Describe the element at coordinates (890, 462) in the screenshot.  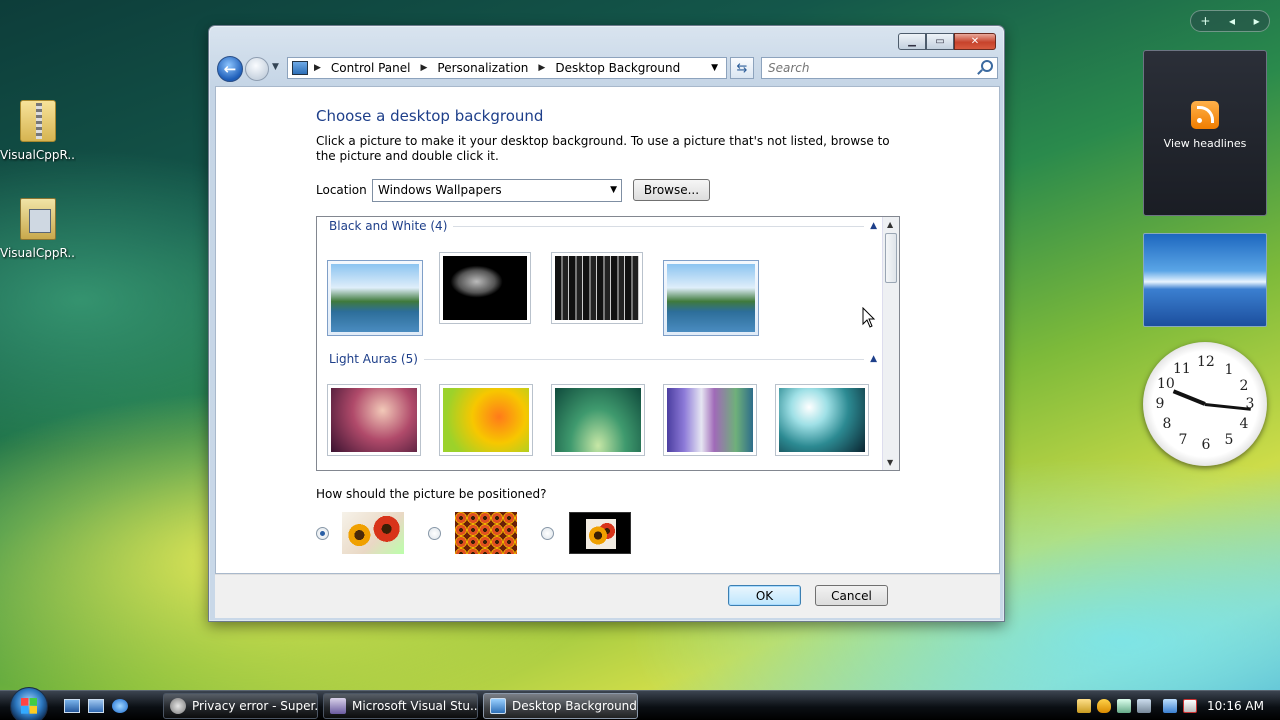
I see `scroll-down-icon: ▼` at that location.